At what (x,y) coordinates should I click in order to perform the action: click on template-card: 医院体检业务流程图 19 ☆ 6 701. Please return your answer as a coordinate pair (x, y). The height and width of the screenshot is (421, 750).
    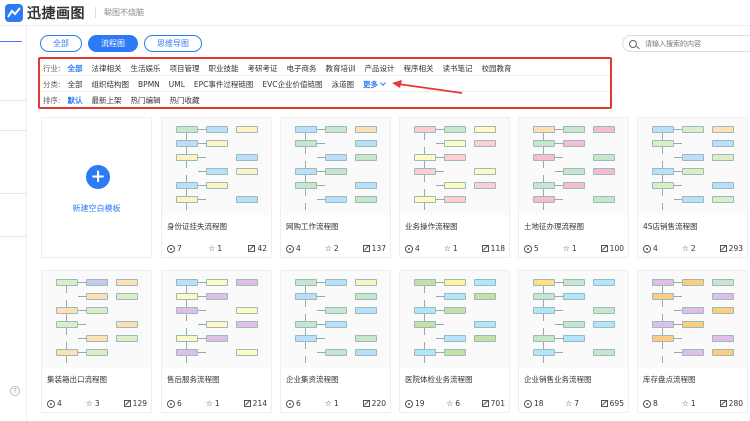
    Looking at the image, I should click on (454, 341).